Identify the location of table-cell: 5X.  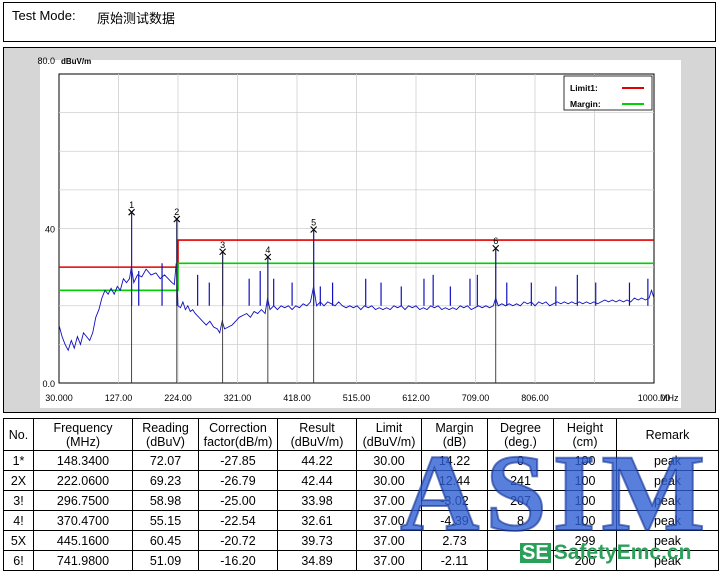
(18, 540).